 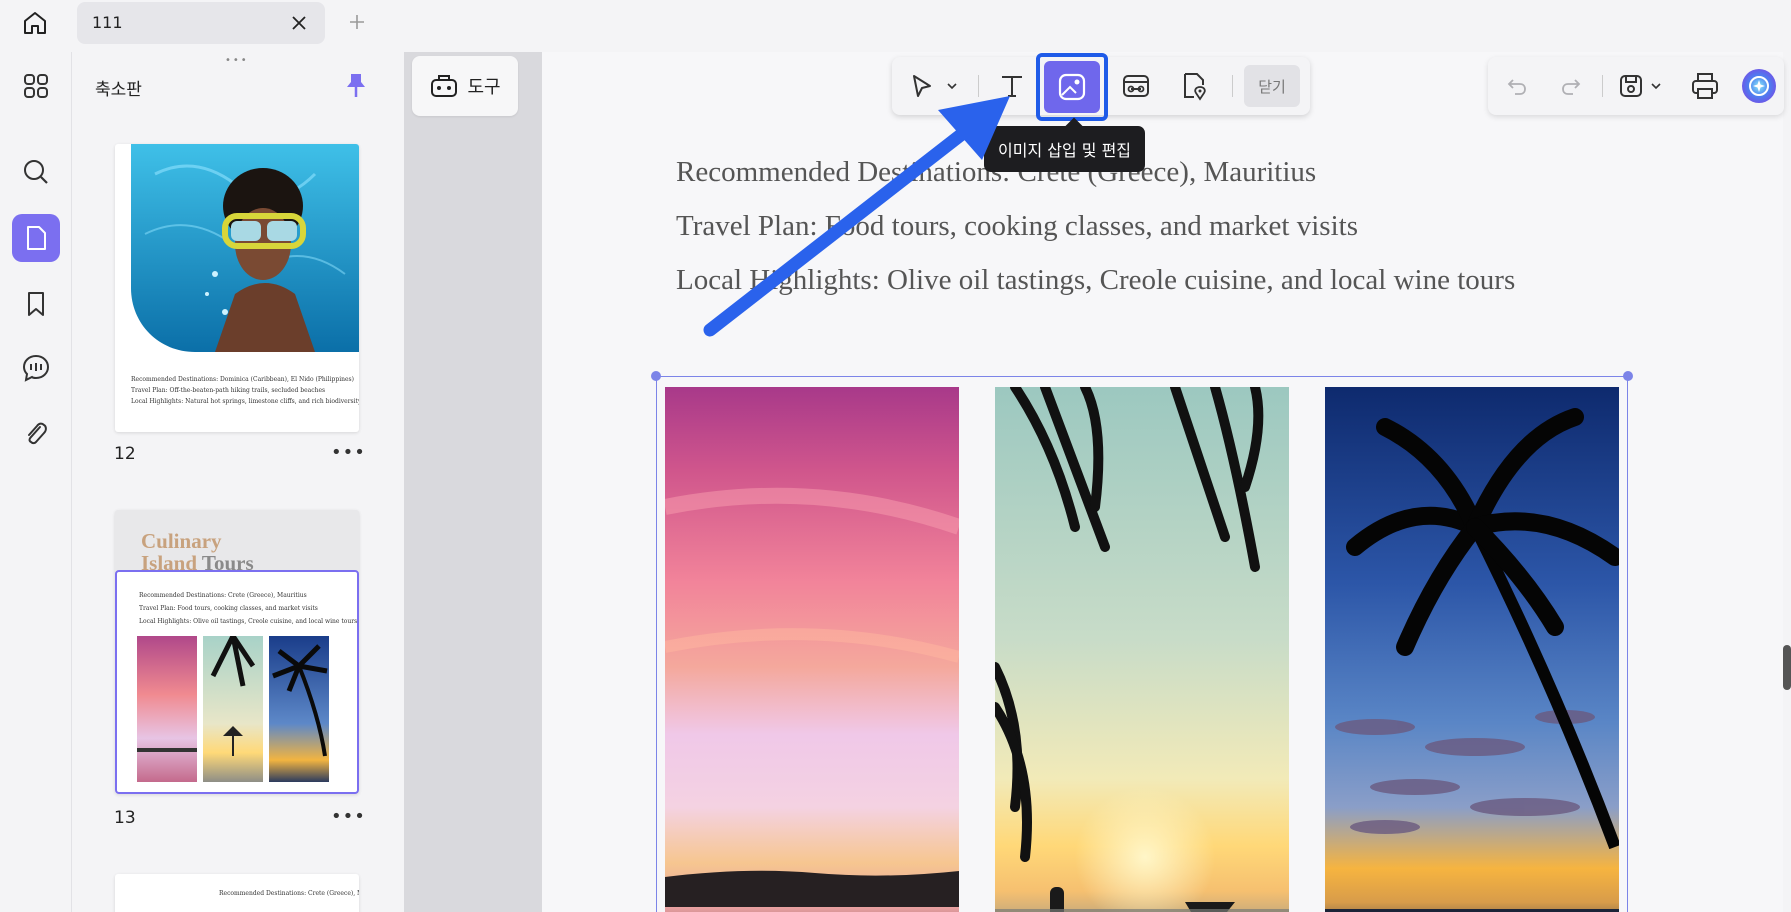 I want to click on ai-assistant-icon, so click(x=1759, y=86).